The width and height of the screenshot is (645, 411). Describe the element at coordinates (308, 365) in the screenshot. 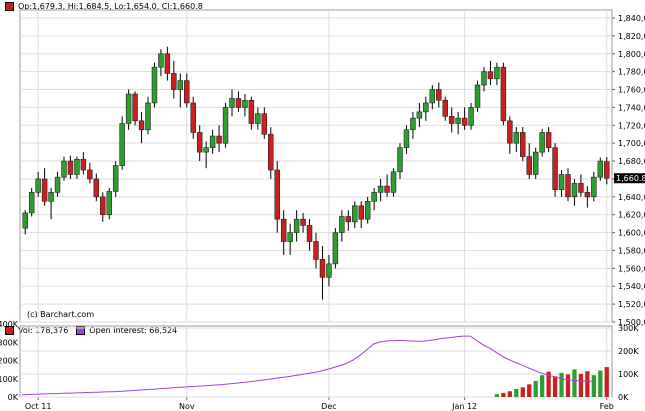

I see `open-interest-line` at that location.